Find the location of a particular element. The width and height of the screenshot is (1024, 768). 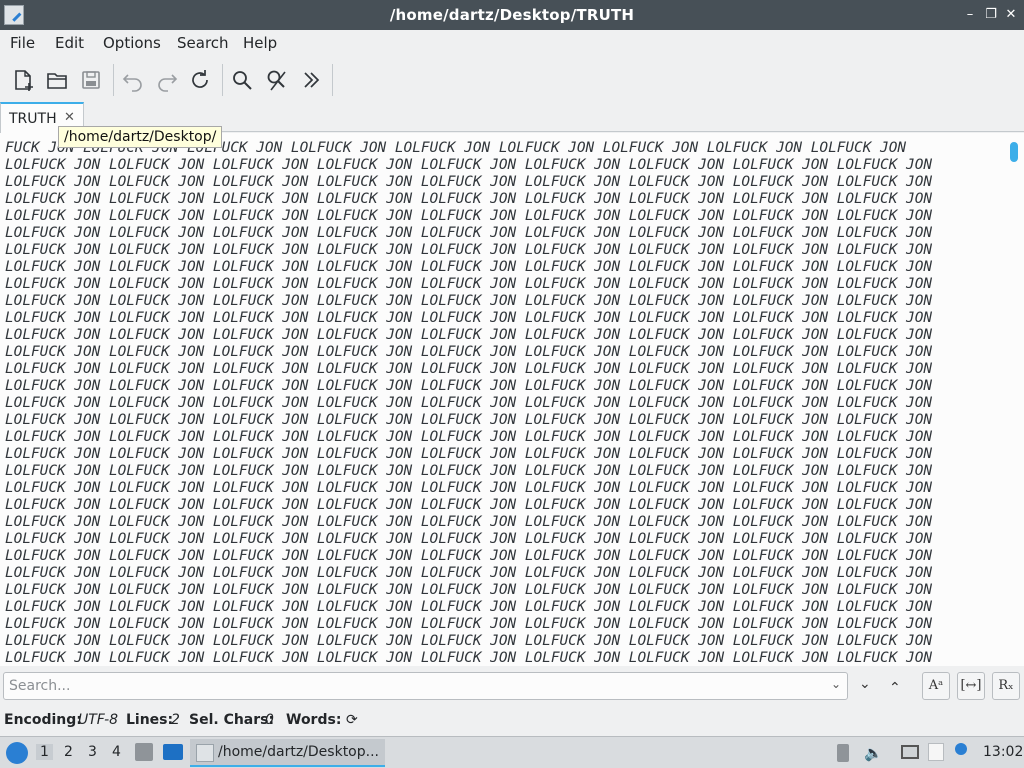

lines-label: Lines: is located at coordinates (150, 720).